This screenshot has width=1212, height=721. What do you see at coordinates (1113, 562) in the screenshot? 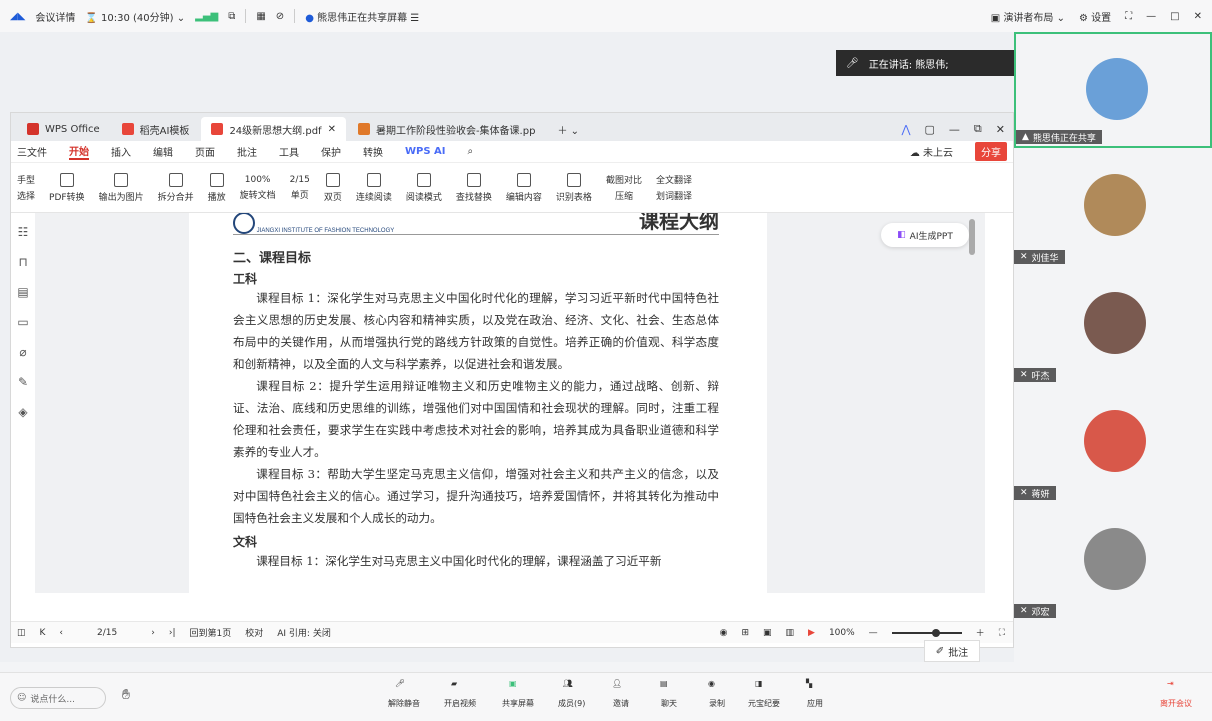
I see `participant-tile: ✕ 邓宏` at bounding box center [1113, 562].